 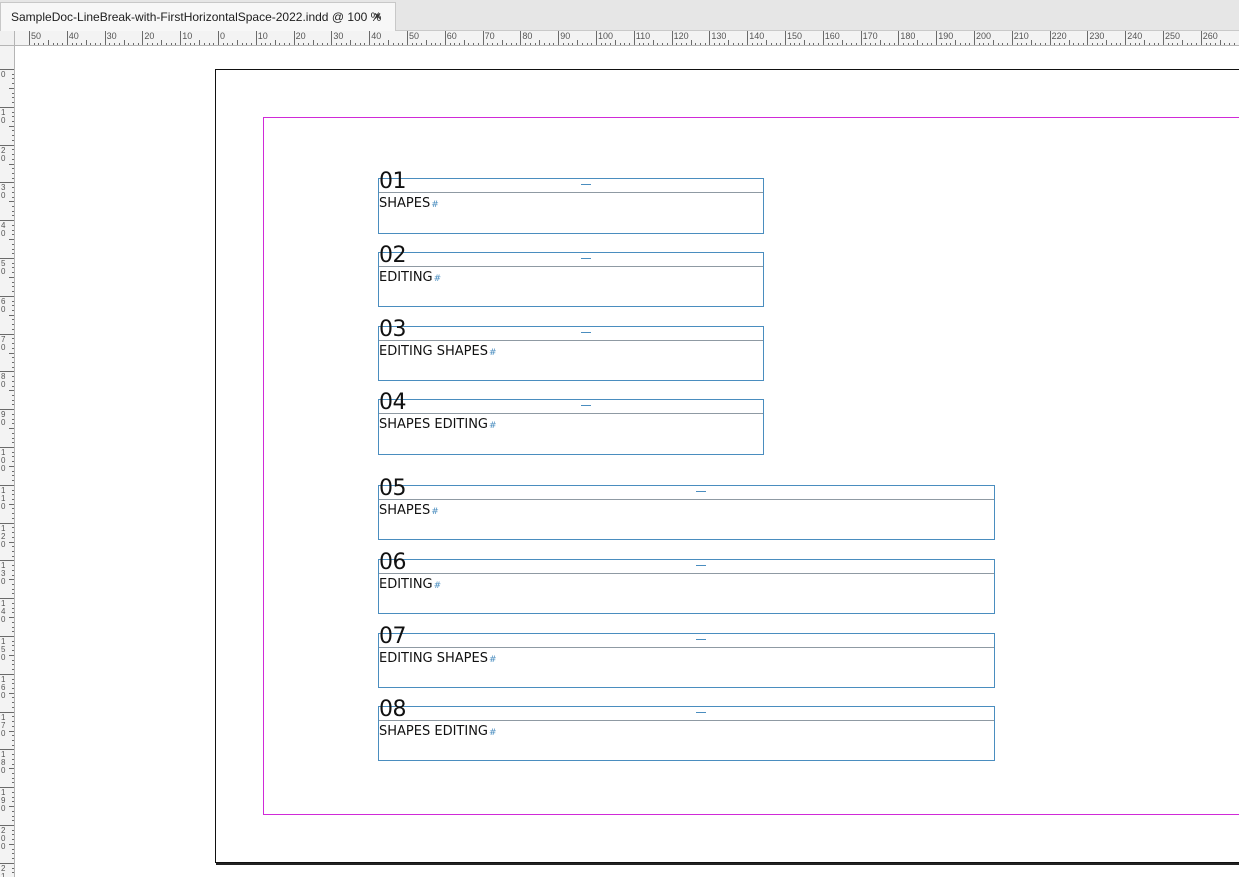 I want to click on text-frame-05: 05 SHAPES#, so click(x=686, y=508).